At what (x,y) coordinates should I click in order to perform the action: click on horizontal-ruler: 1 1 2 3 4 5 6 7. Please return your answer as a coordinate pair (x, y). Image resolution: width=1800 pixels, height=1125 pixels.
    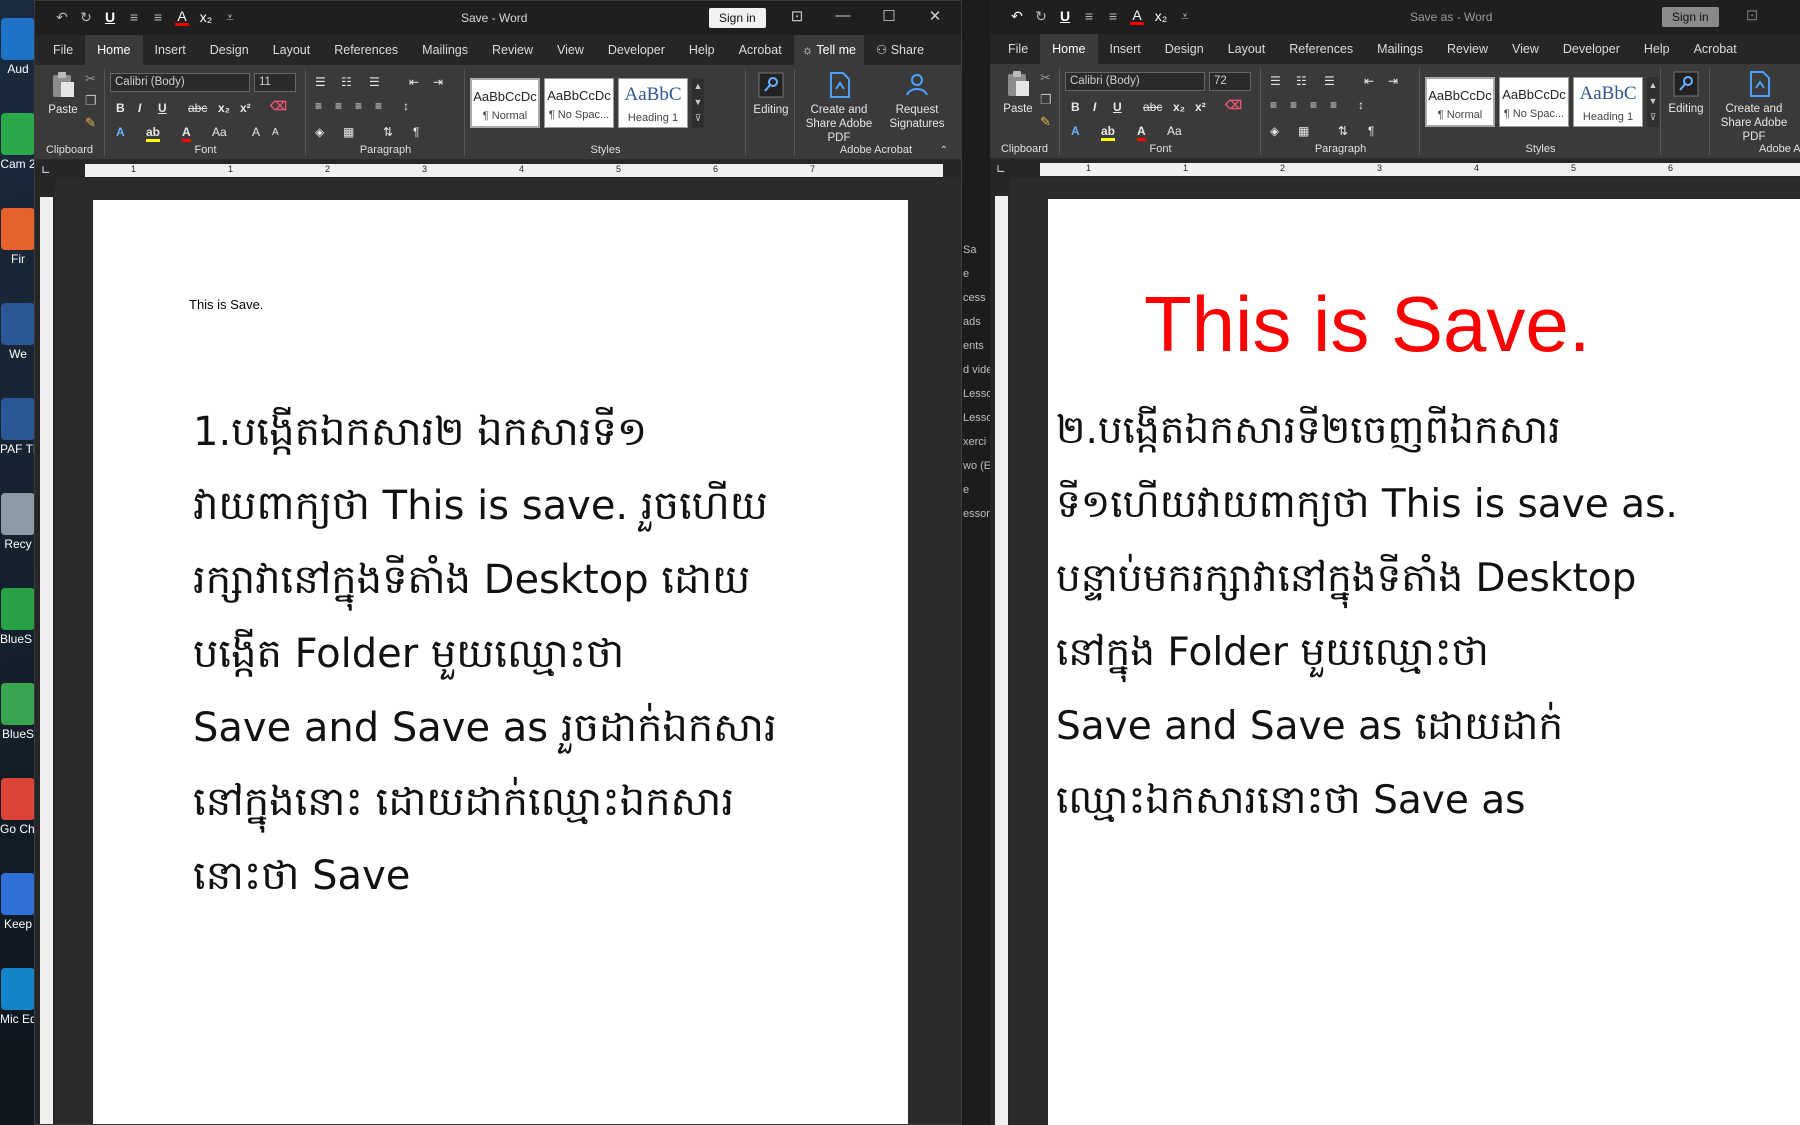
    Looking at the image, I should click on (514, 170).